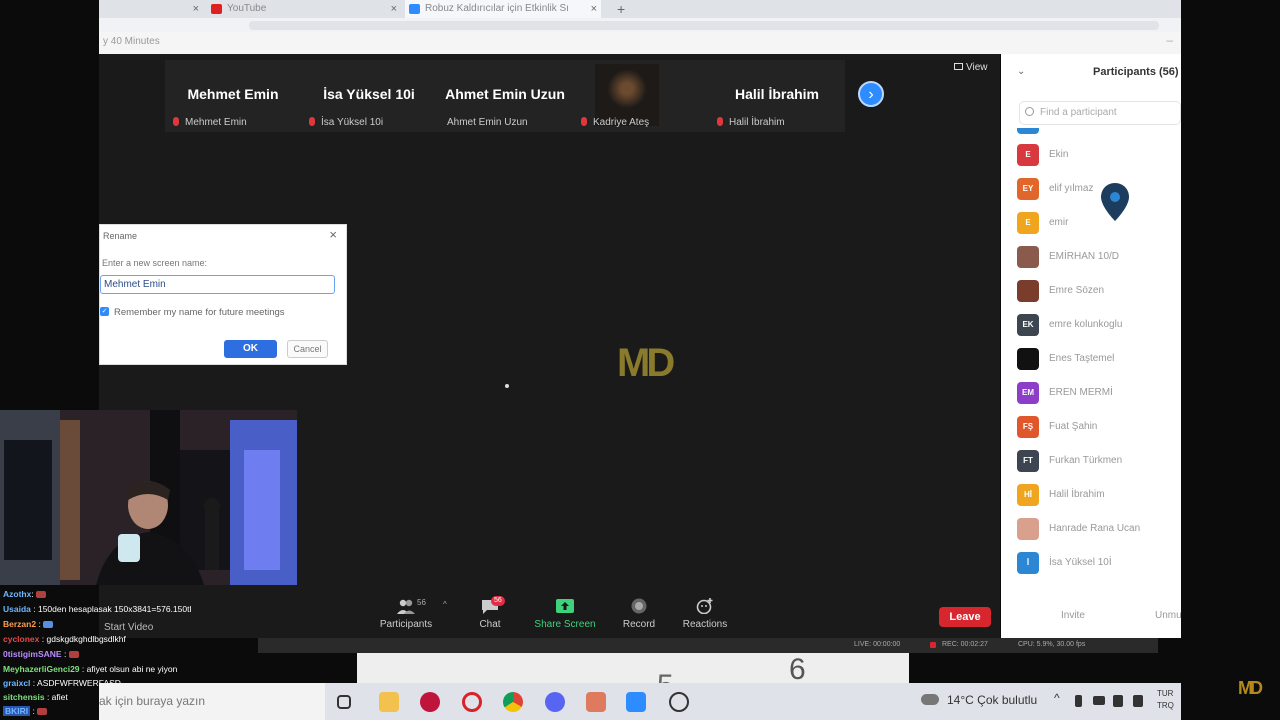 This screenshot has height=720, width=1280. I want to click on chat-message: 0tistigimSANE :, so click(41, 654).